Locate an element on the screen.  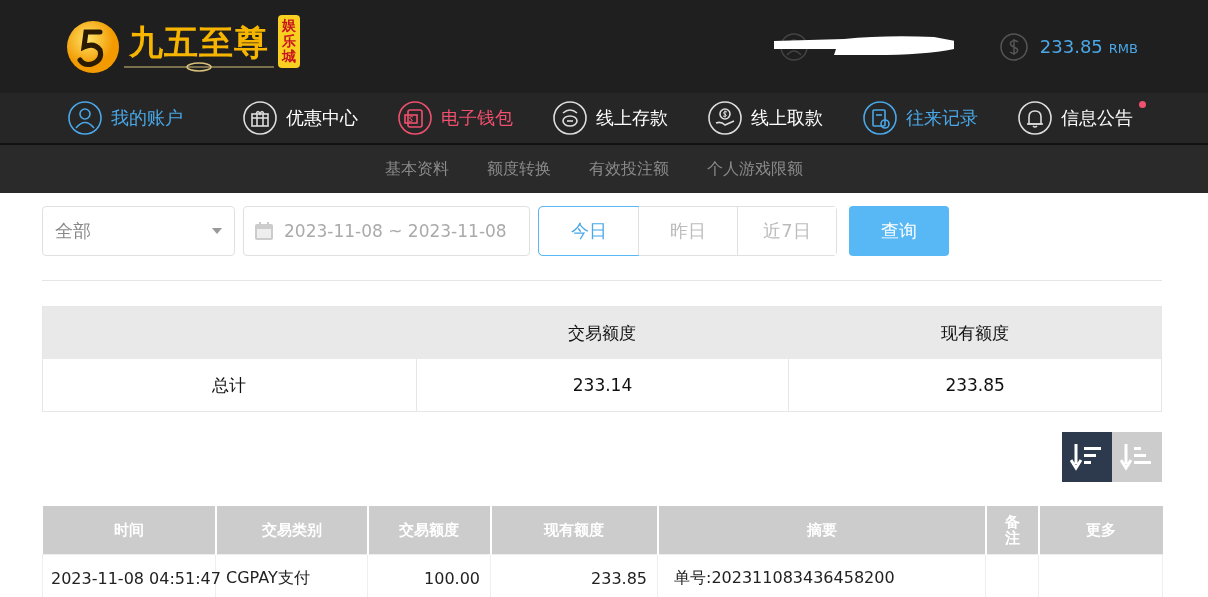
nav-item: 线上取款 is located at coordinates (765, 118).